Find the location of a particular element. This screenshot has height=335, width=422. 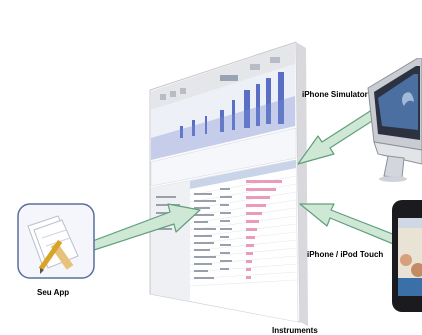

imac-icon is located at coordinates (393, 120).